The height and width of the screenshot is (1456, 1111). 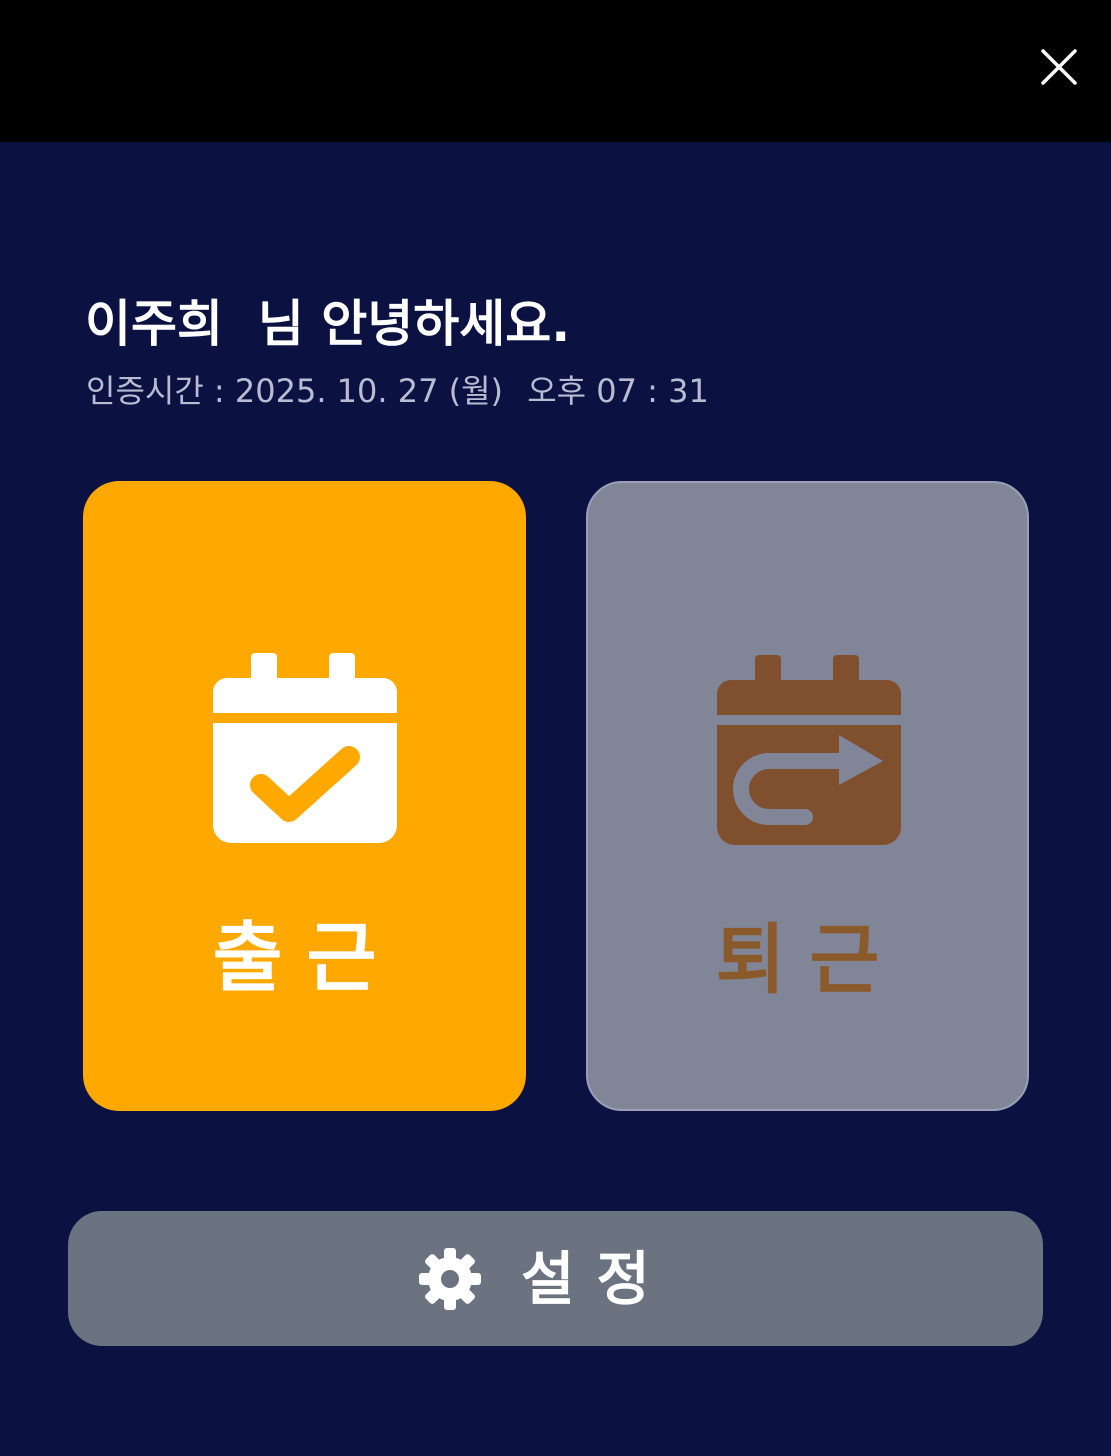 What do you see at coordinates (809, 959) in the screenshot?
I see `check-out-label: 퇴근` at bounding box center [809, 959].